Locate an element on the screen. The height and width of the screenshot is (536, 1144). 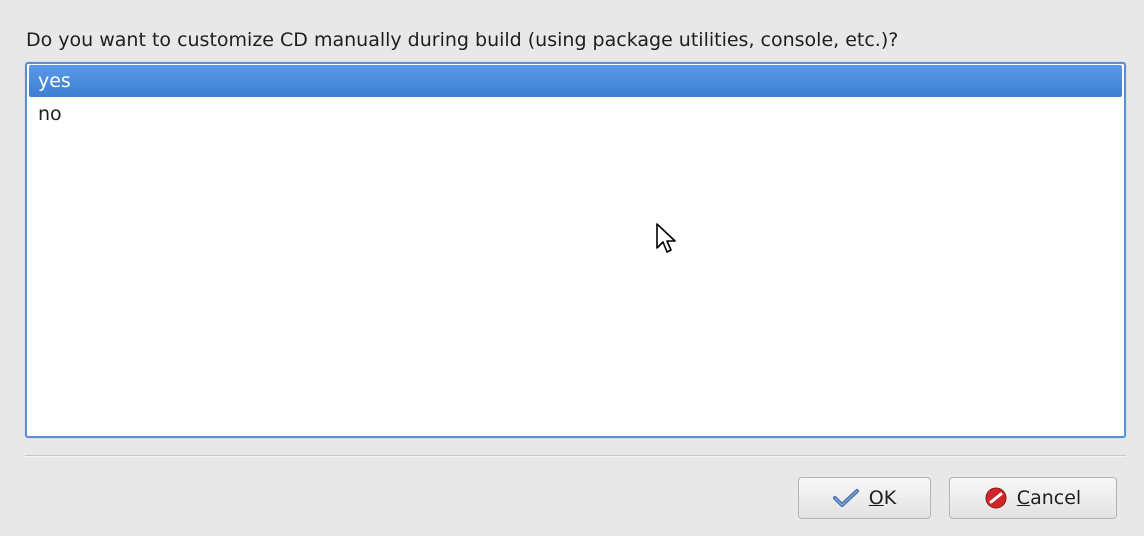
ok-button: OK is located at coordinates (864, 498).